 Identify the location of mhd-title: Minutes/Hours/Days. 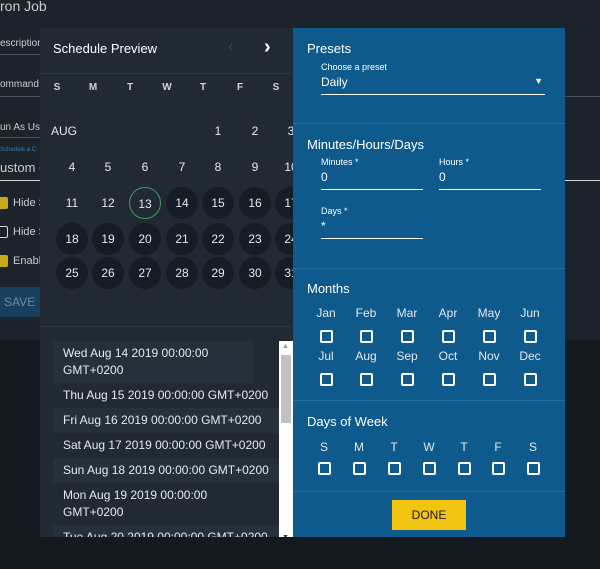
(366, 144).